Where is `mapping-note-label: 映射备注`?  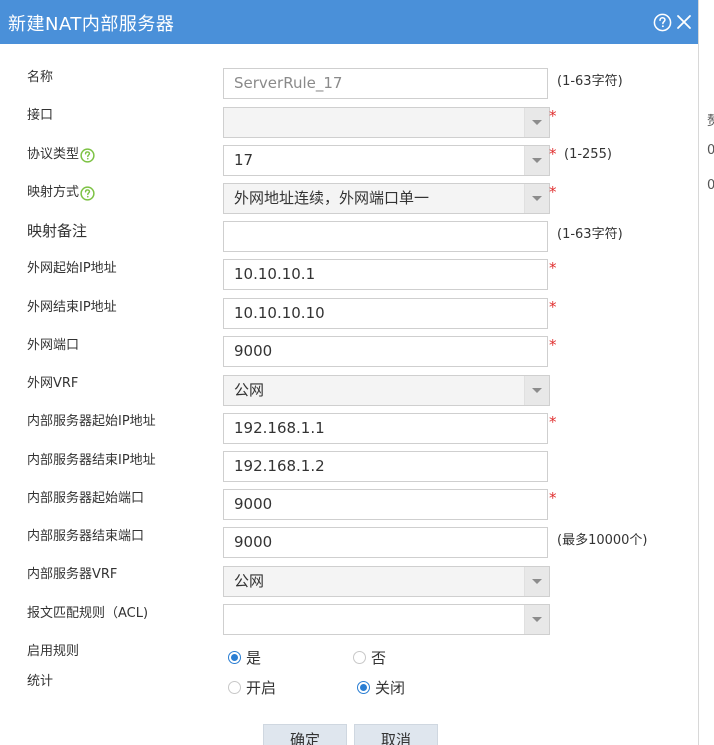 mapping-note-label: 映射备注 is located at coordinates (57, 231).